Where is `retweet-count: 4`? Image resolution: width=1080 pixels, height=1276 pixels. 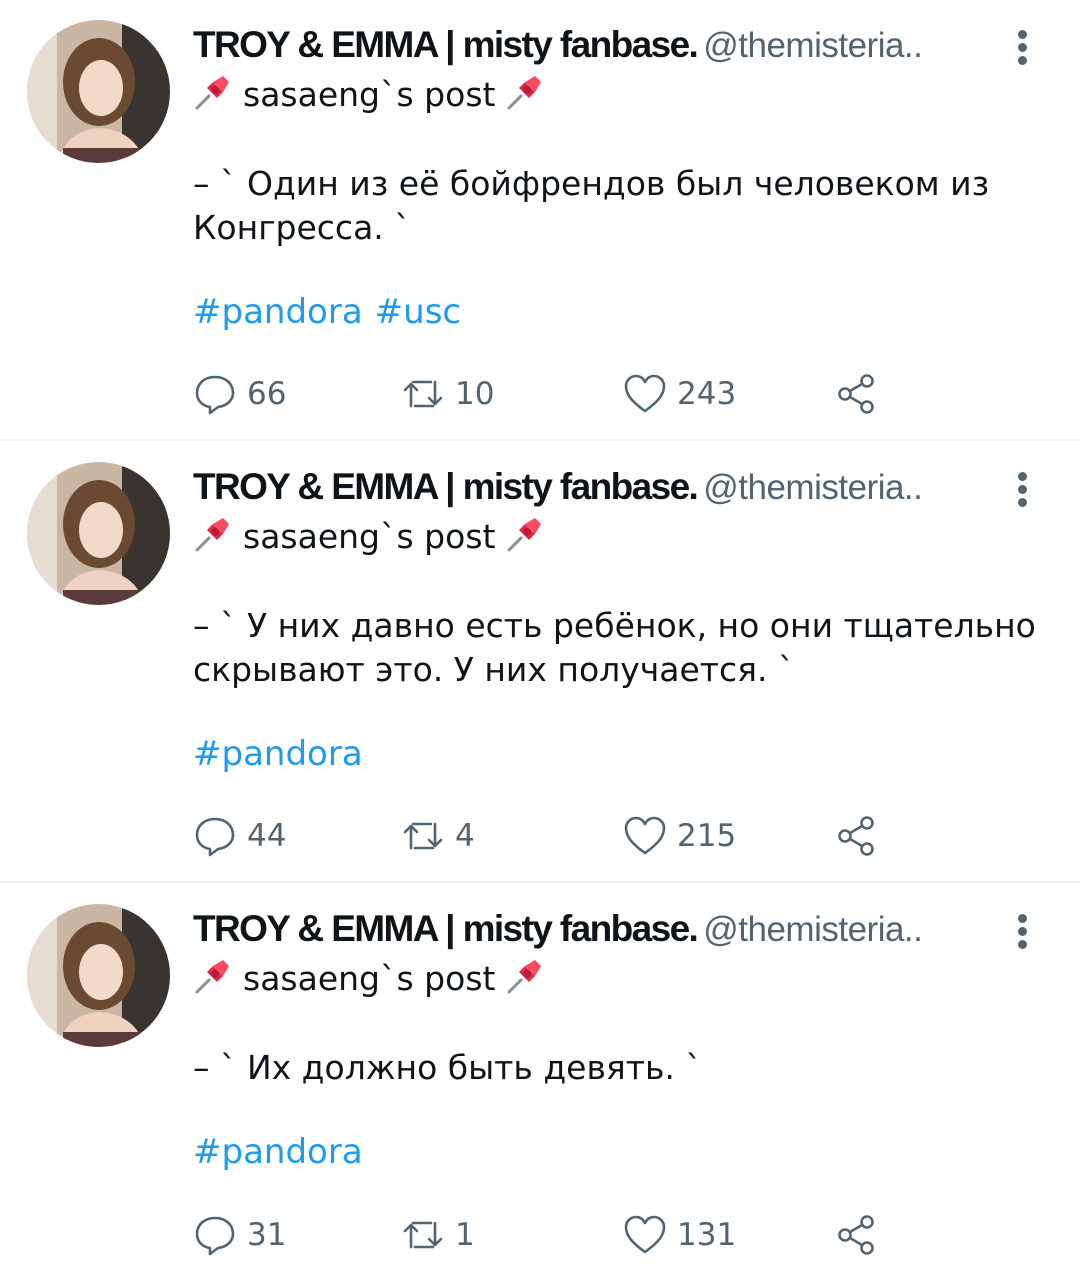 retweet-count: 4 is located at coordinates (465, 836).